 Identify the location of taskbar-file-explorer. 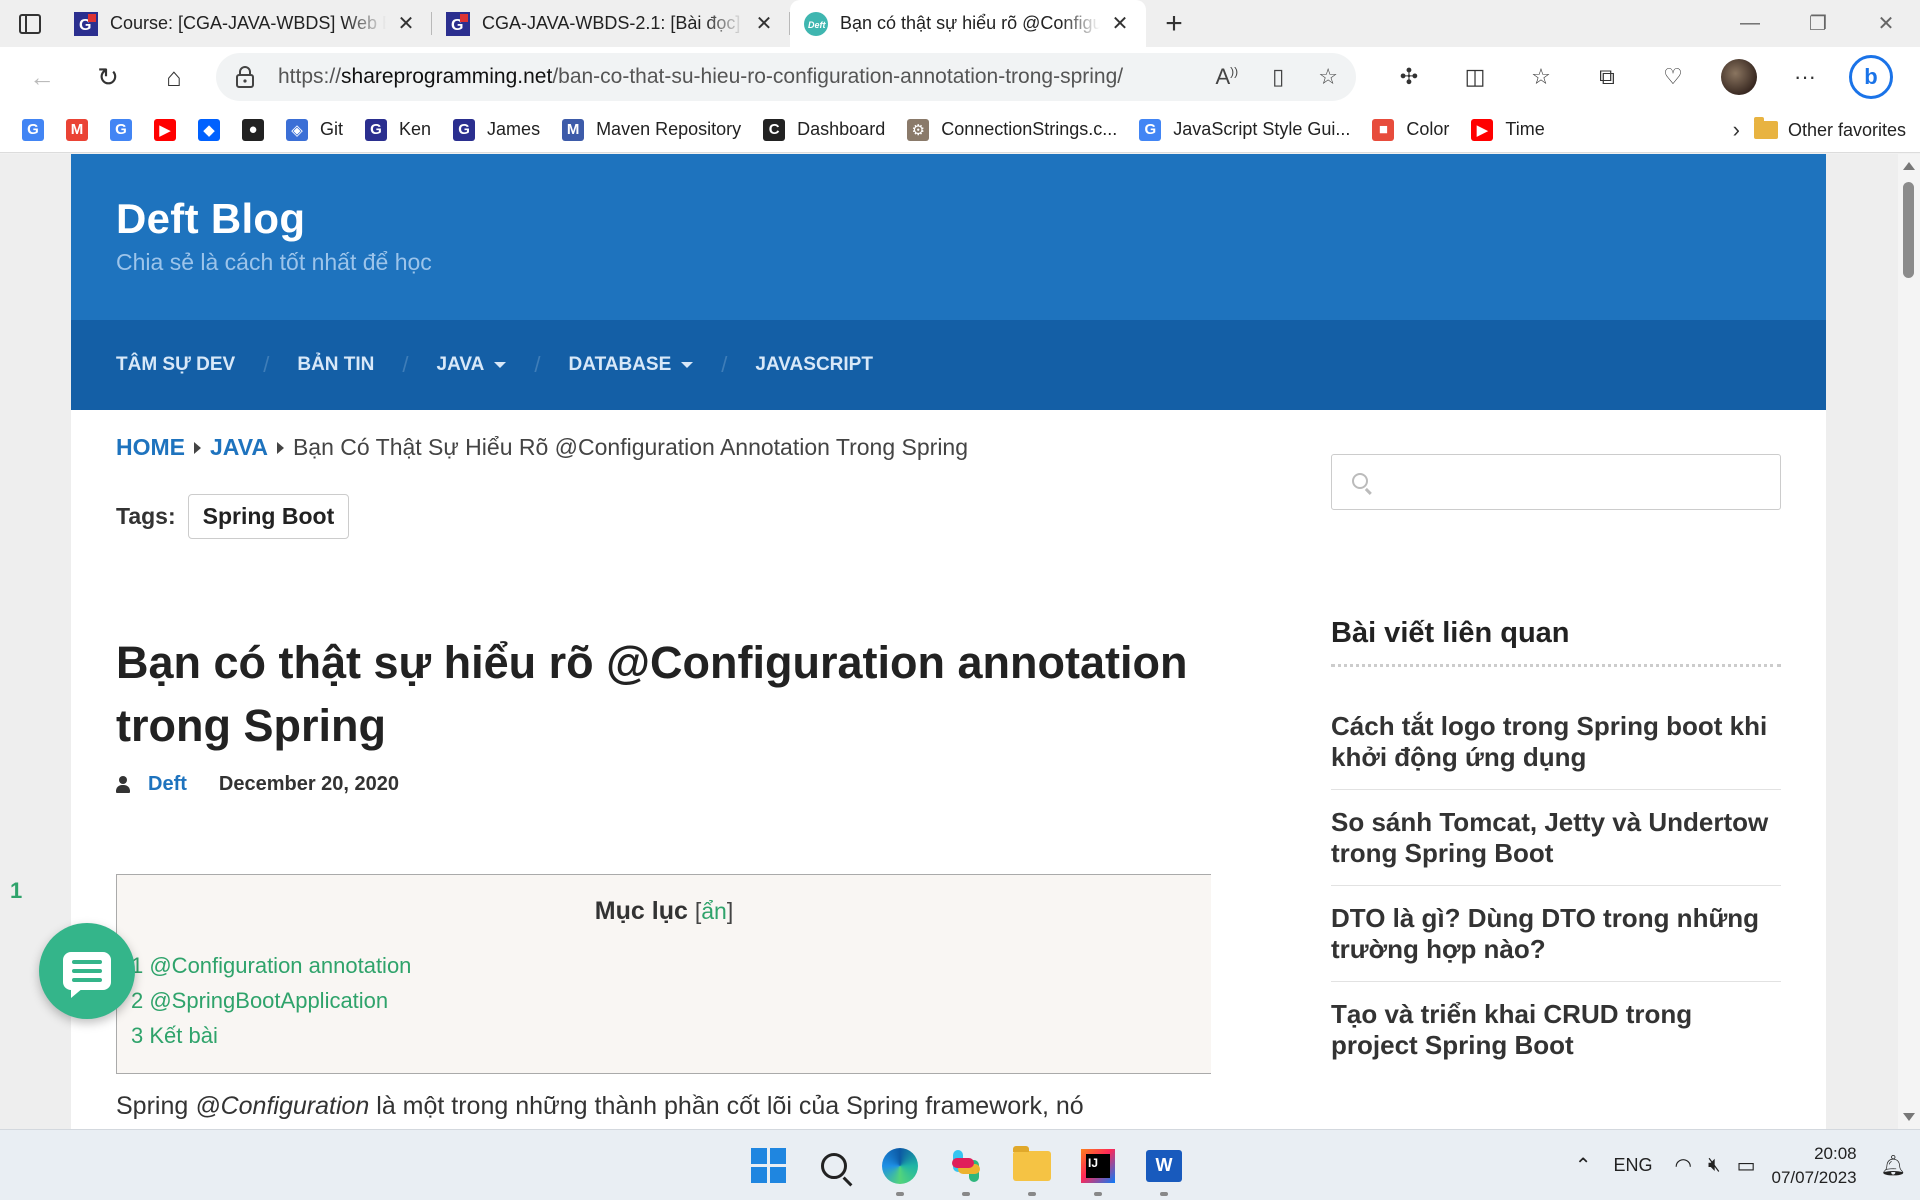
(1032, 1165).